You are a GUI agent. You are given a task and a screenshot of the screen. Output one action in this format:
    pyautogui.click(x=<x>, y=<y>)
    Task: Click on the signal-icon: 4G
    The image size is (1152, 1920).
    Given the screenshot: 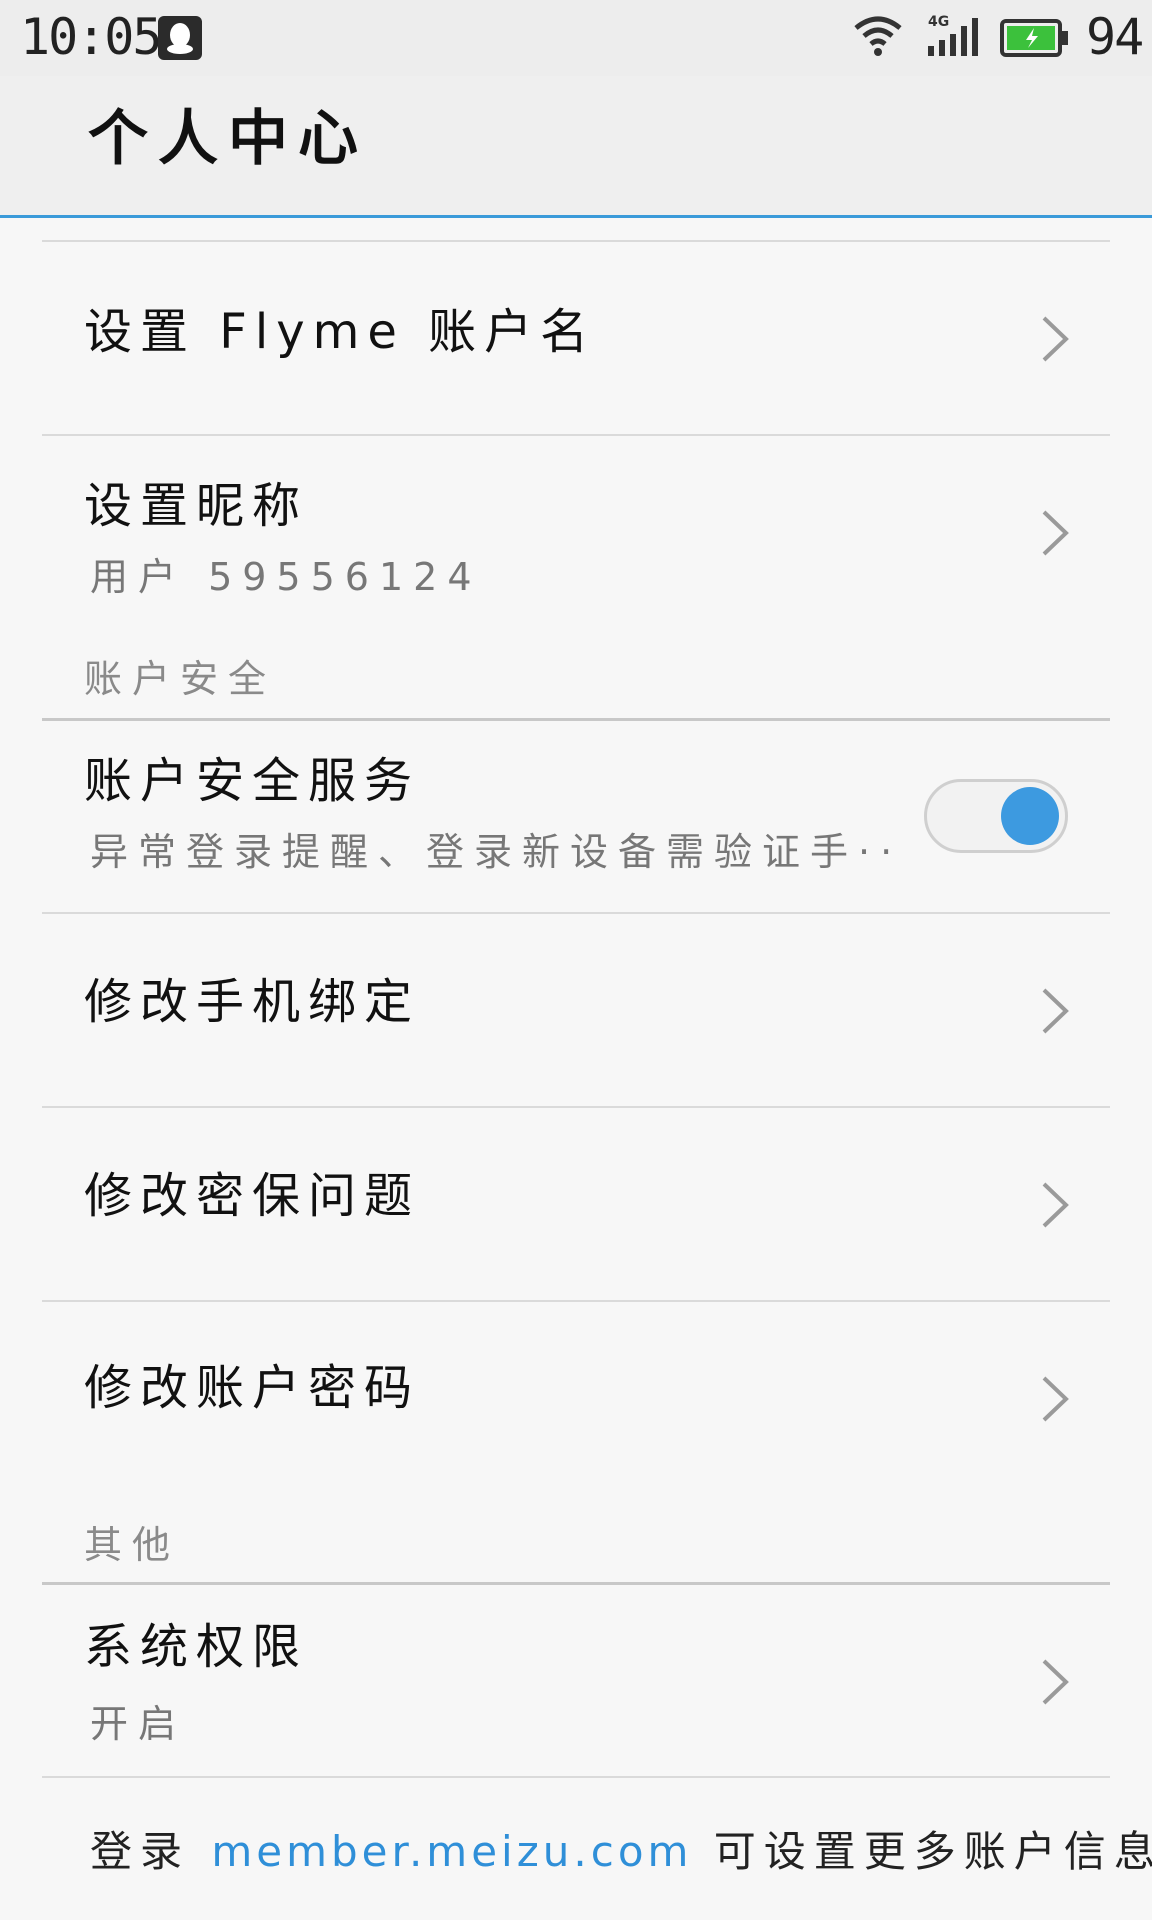 What is the action you would take?
    pyautogui.click(x=954, y=37)
    